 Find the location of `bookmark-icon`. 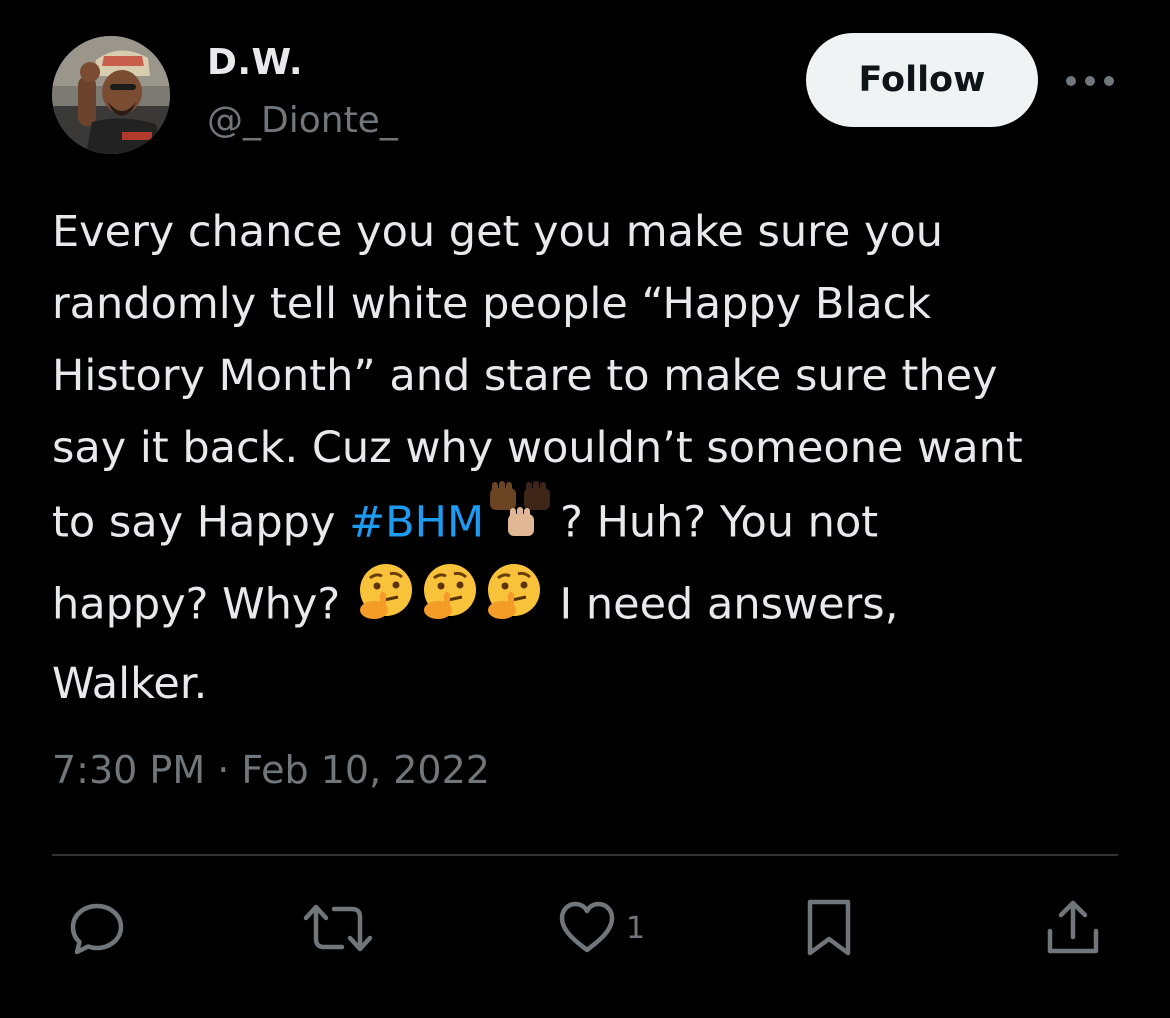

bookmark-icon is located at coordinates (829, 927).